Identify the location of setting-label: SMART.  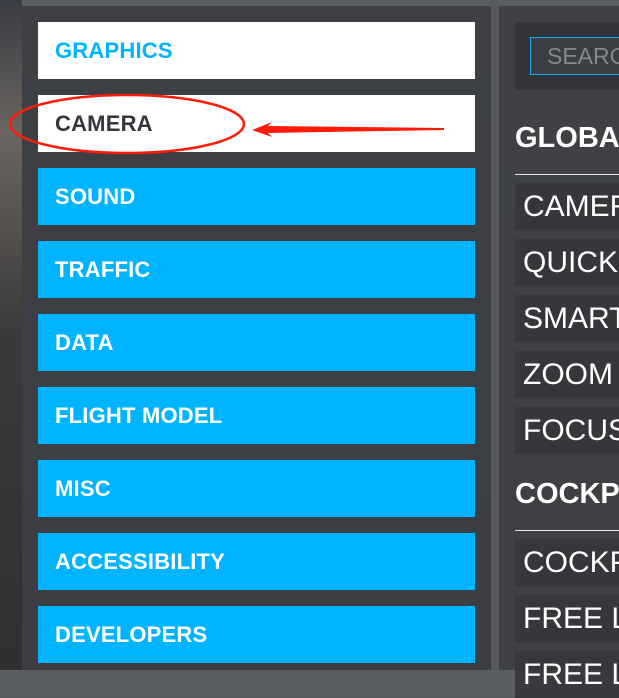
(571, 318).